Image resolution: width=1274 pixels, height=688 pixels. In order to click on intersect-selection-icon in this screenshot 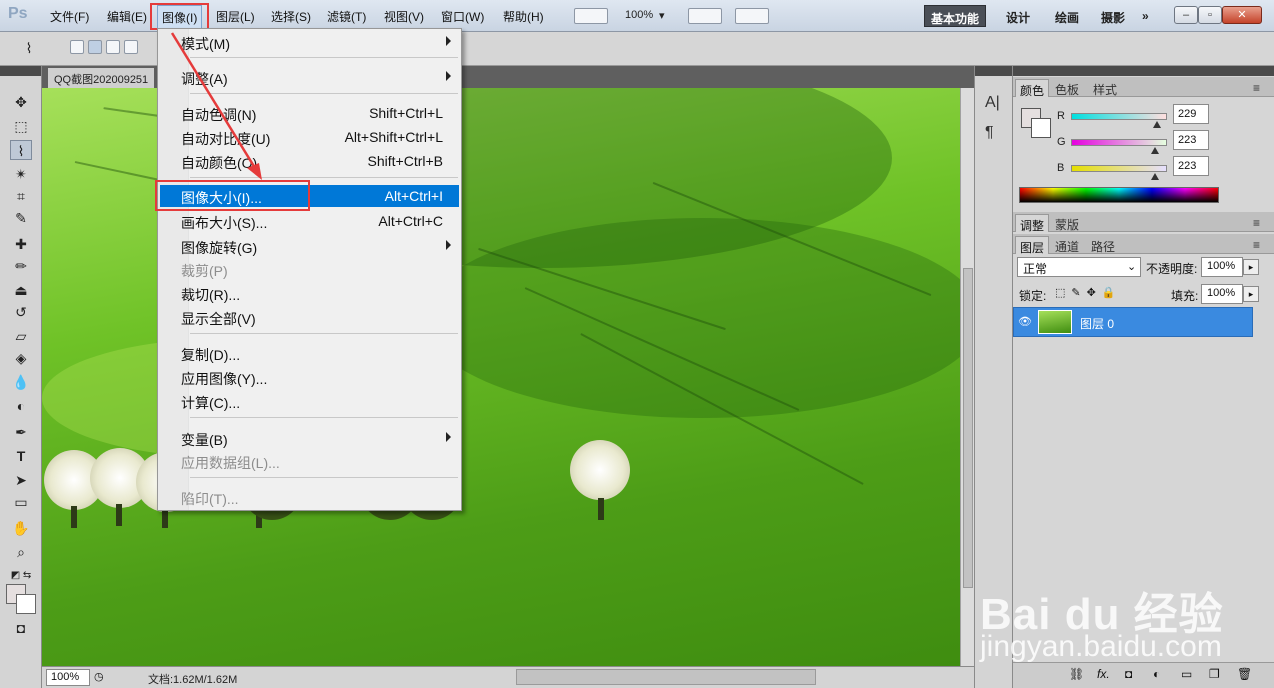, I will do `click(131, 47)`.